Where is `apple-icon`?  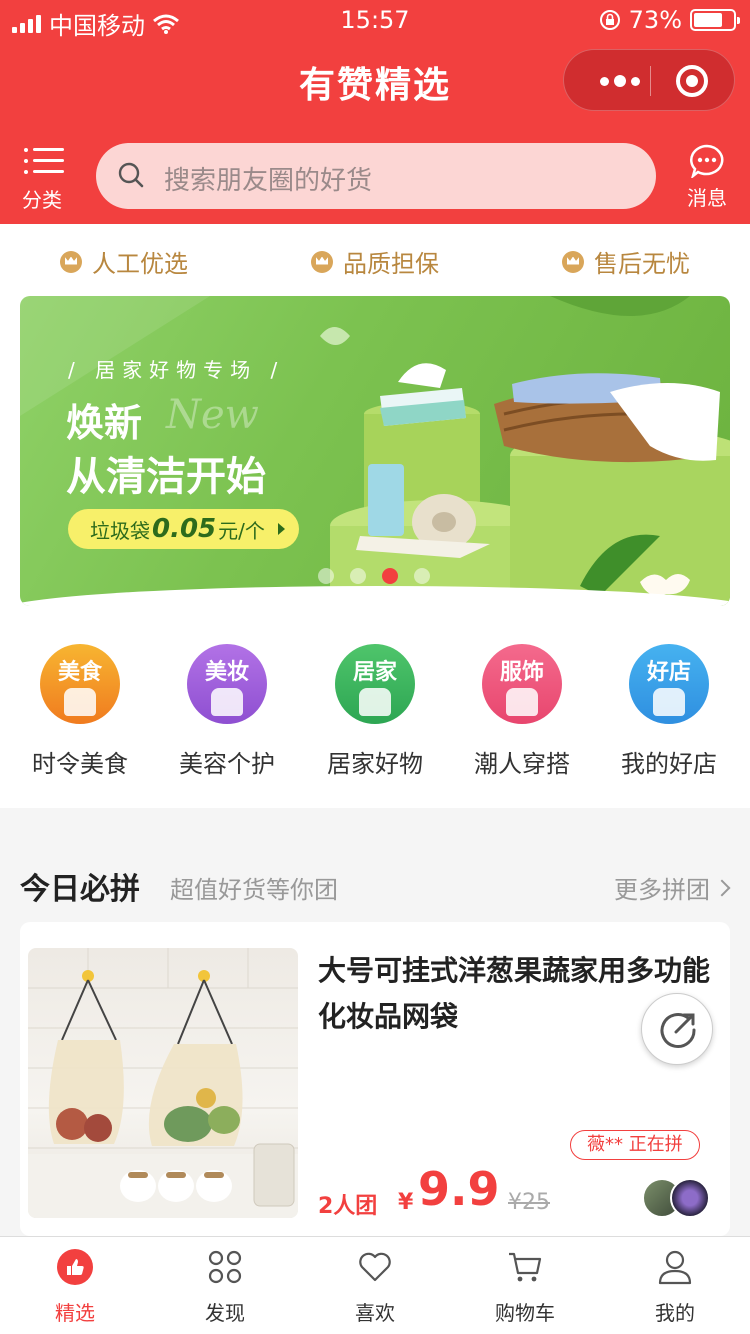
apple-icon is located at coordinates (80, 702).